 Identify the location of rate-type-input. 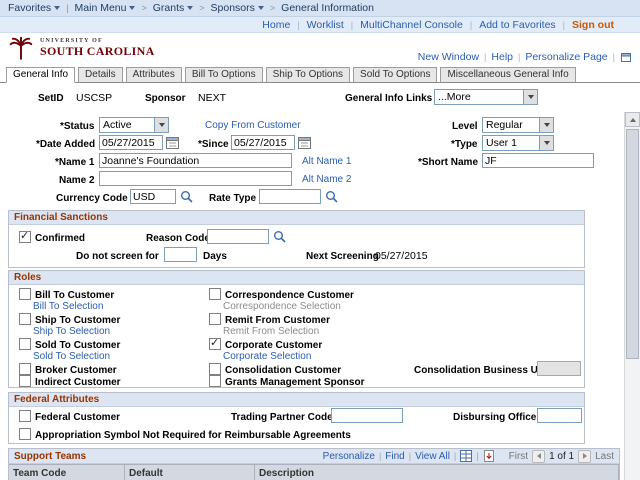
(290, 196).